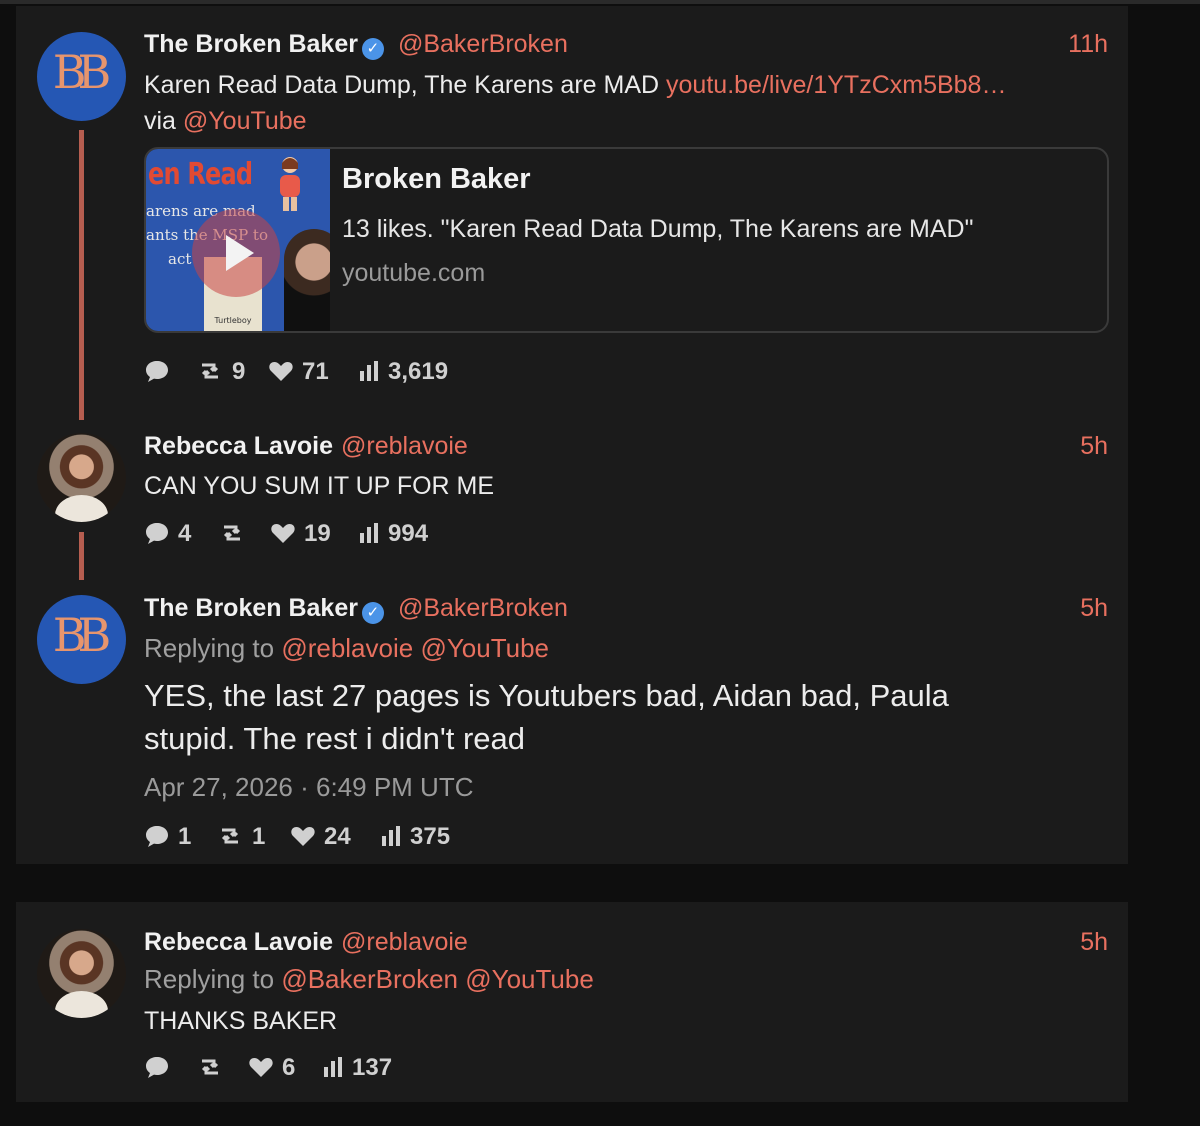 Image resolution: width=1200 pixels, height=1126 pixels. What do you see at coordinates (414, 273) in the screenshot?
I see `card-domain: youtube.com` at bounding box center [414, 273].